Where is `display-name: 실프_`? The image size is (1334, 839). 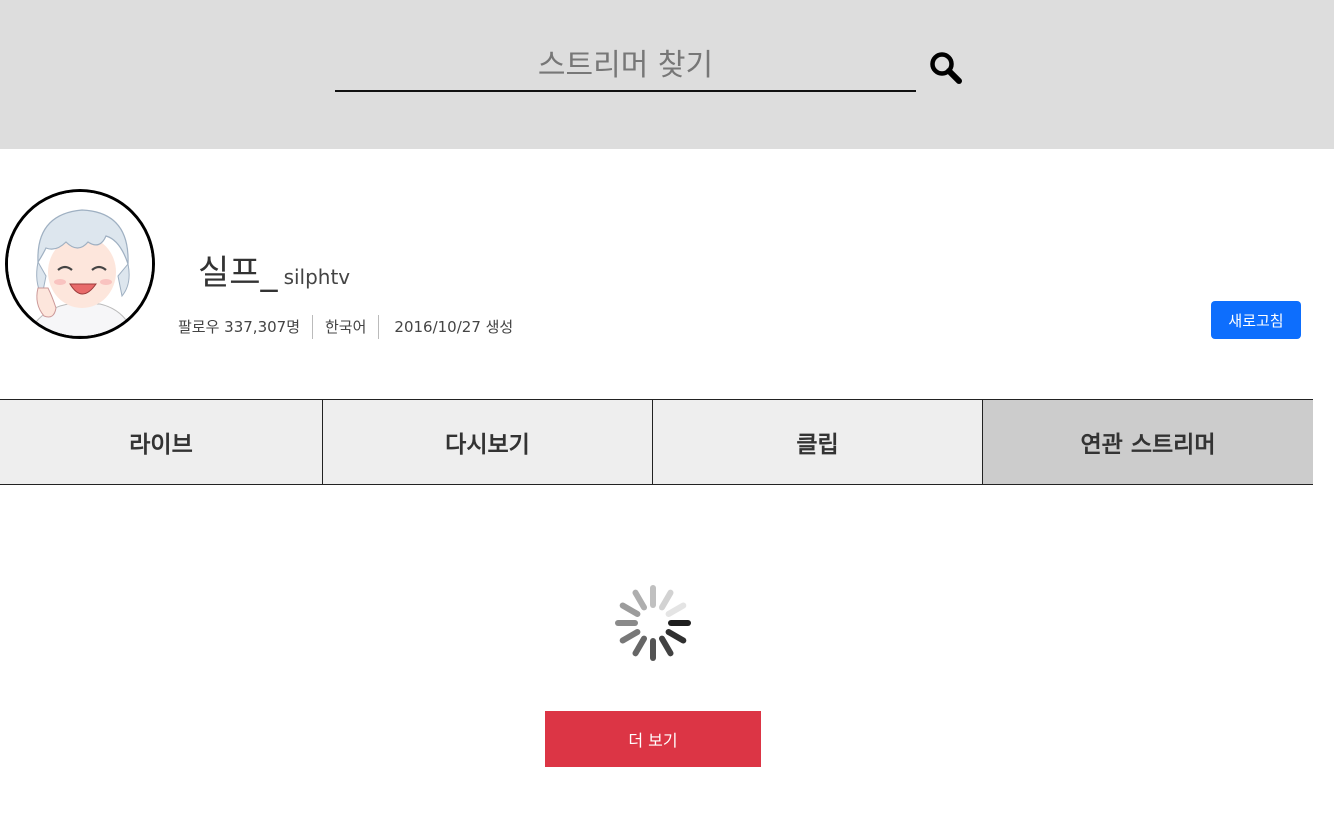
display-name: 실프_ is located at coordinates (238, 273).